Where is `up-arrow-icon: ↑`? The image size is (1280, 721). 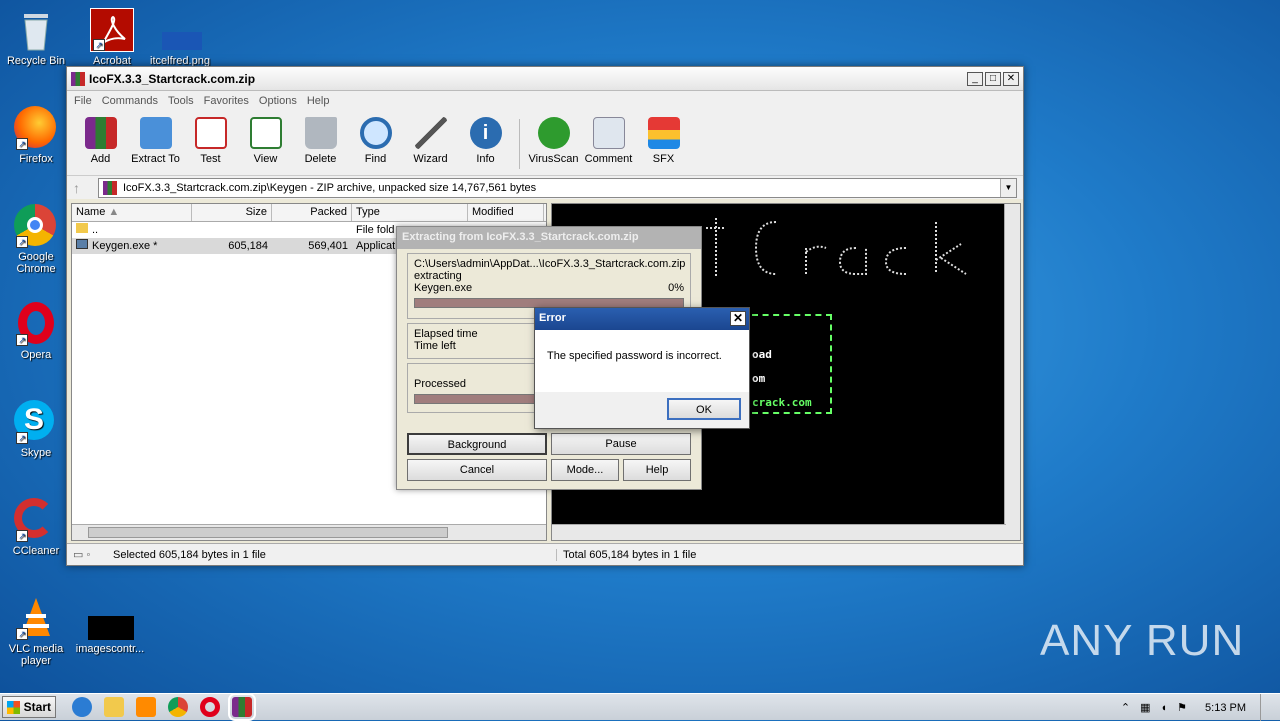
up-arrow-icon: ↑ is located at coordinates (76, 188).